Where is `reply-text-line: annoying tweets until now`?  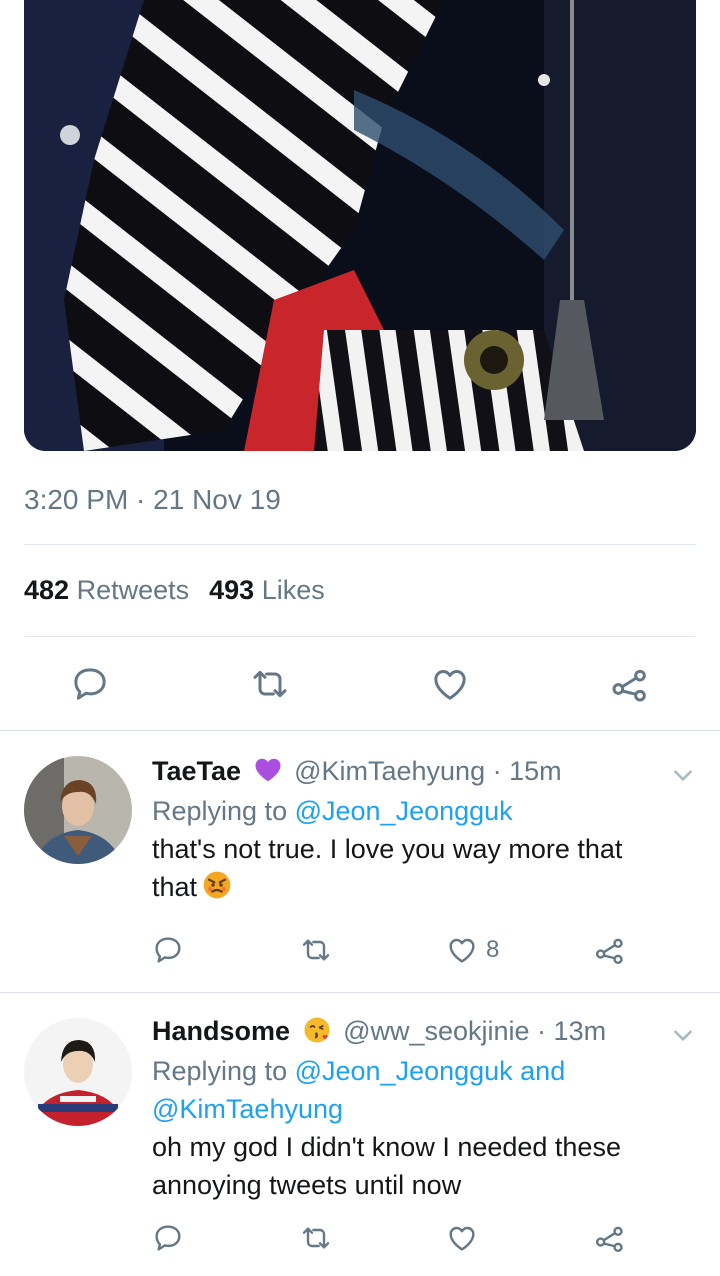
reply-text-line: annoying tweets until now is located at coordinates (307, 1185).